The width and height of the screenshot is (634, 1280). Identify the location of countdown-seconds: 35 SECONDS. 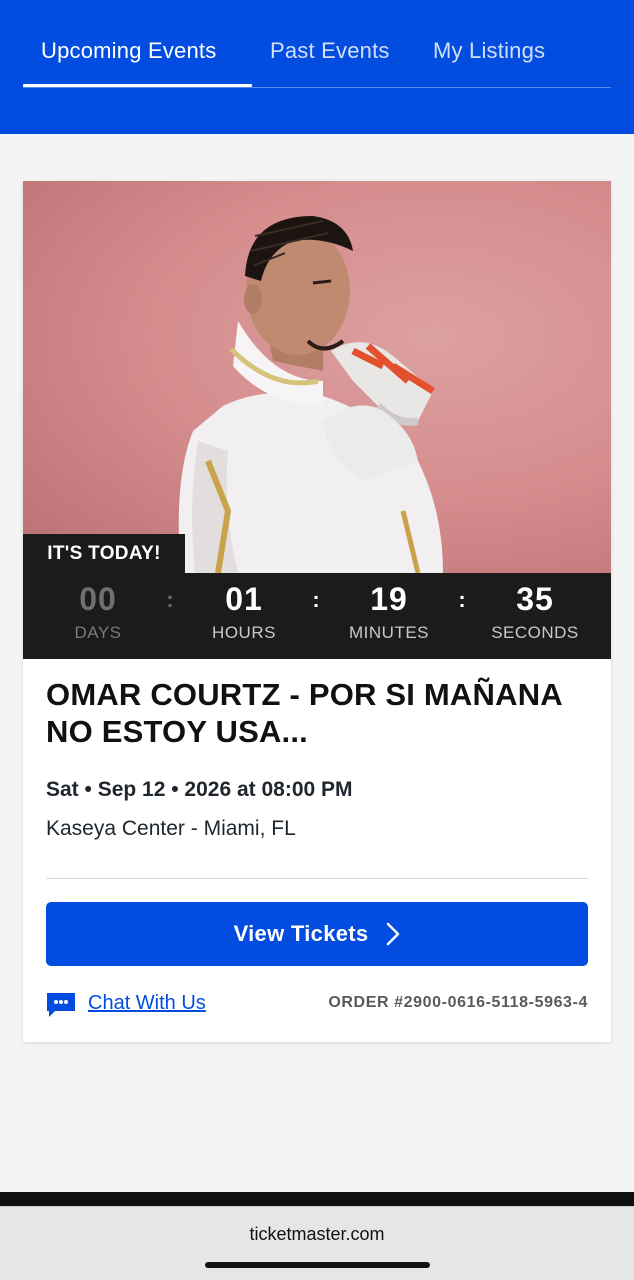
(535, 616).